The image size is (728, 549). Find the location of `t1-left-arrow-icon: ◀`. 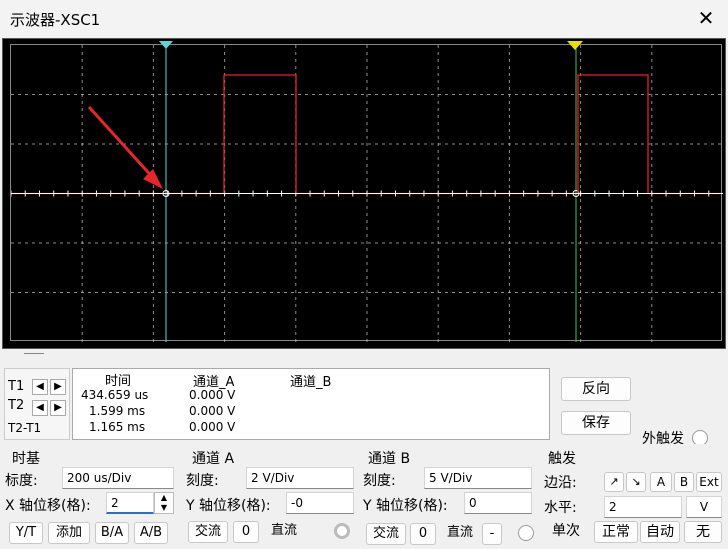

t1-left-arrow-icon: ◀ is located at coordinates (40, 387).